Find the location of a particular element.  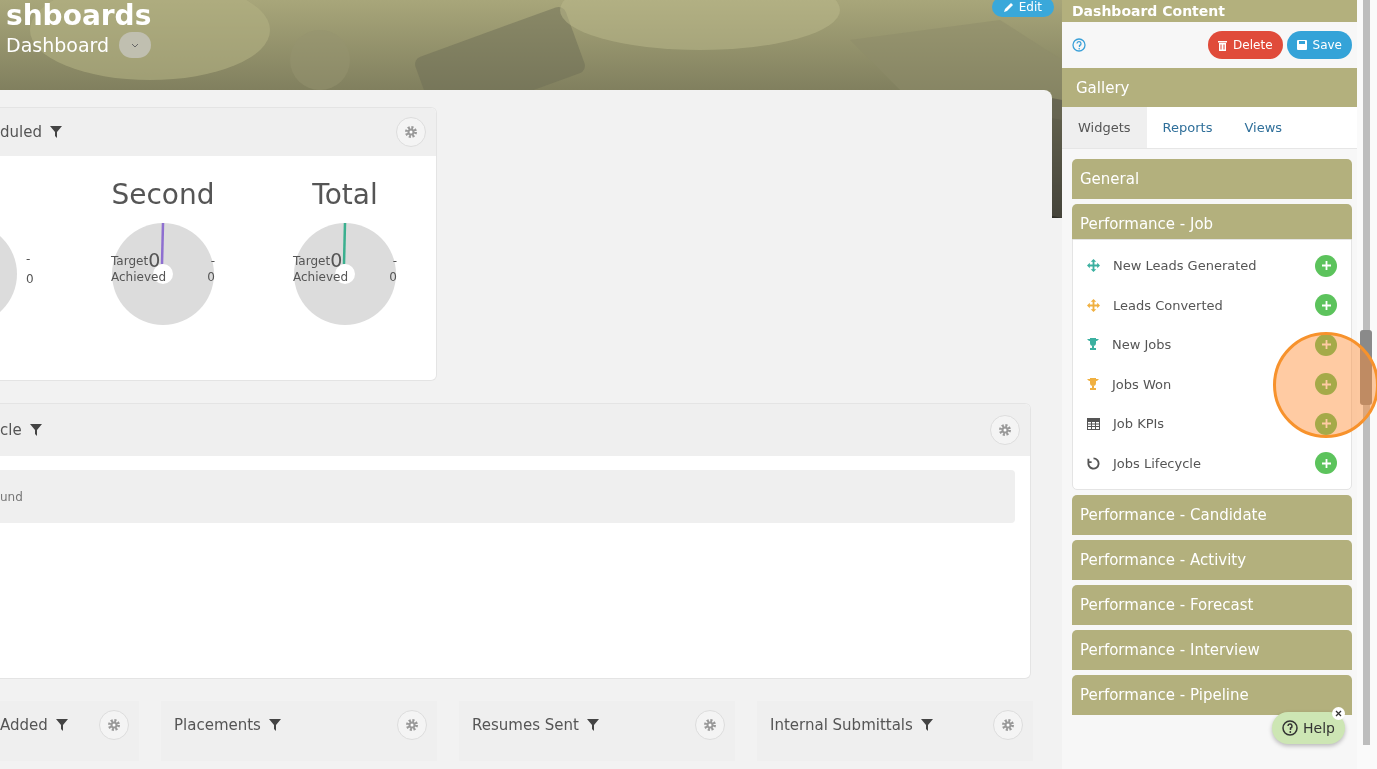

edit-button: Edit is located at coordinates (1022, 8).